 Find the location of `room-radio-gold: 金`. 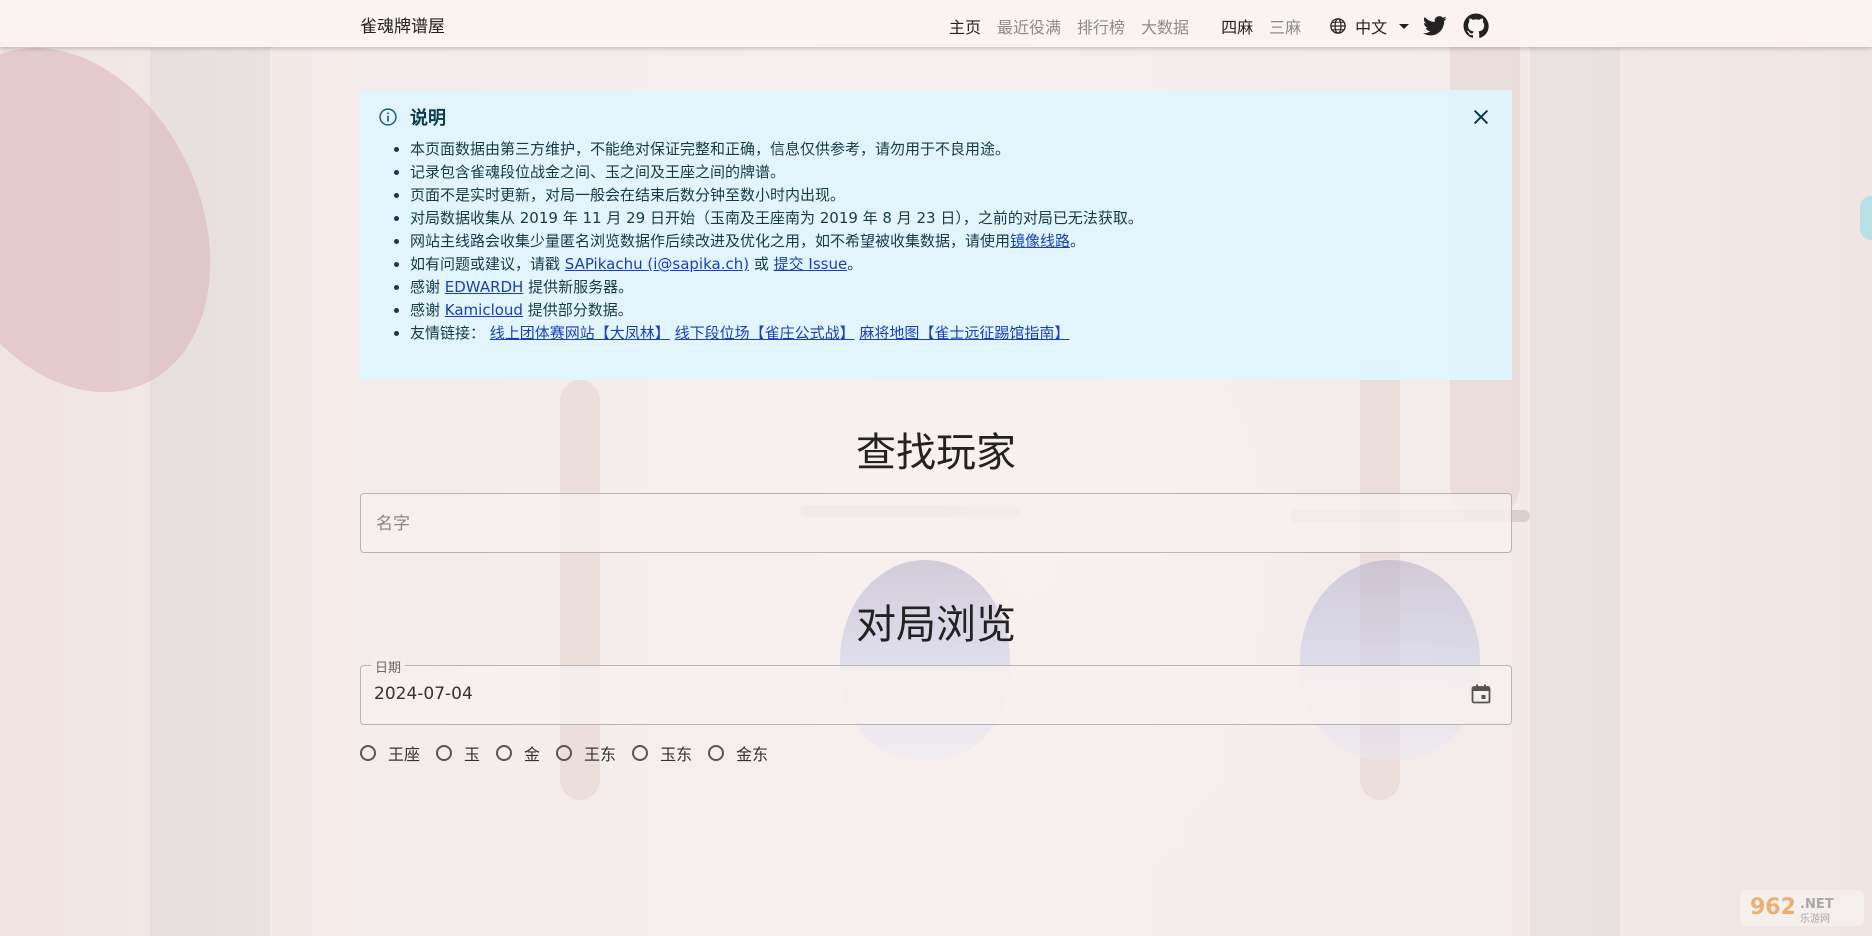

room-radio-gold: 金 is located at coordinates (518, 753).